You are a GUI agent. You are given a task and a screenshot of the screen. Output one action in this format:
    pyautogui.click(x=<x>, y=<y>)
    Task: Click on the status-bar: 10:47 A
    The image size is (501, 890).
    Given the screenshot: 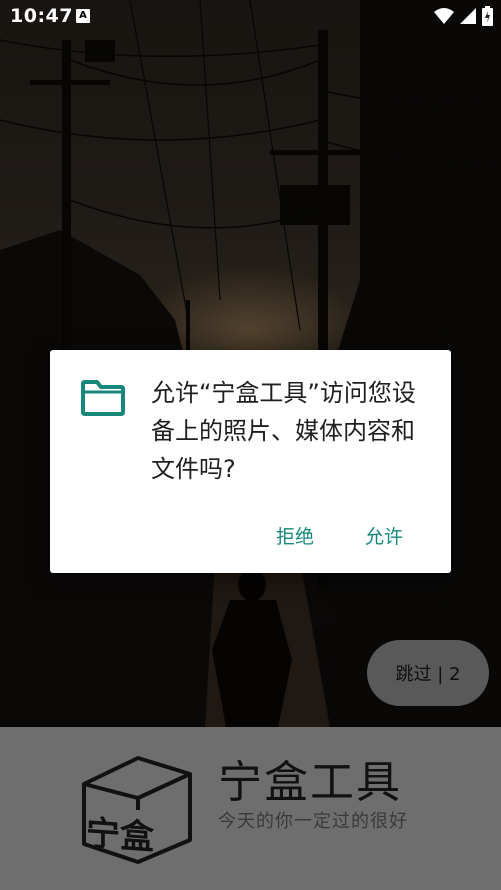 What is the action you would take?
    pyautogui.click(x=250, y=16)
    